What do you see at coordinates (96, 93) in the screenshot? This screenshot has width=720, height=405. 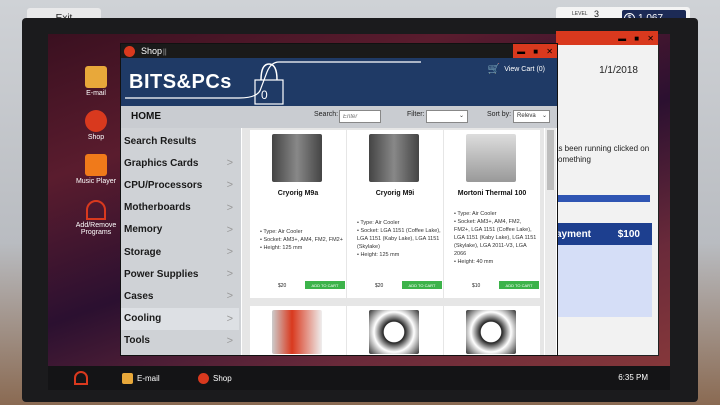 I see `desktop-icon-label: E-mail` at bounding box center [96, 93].